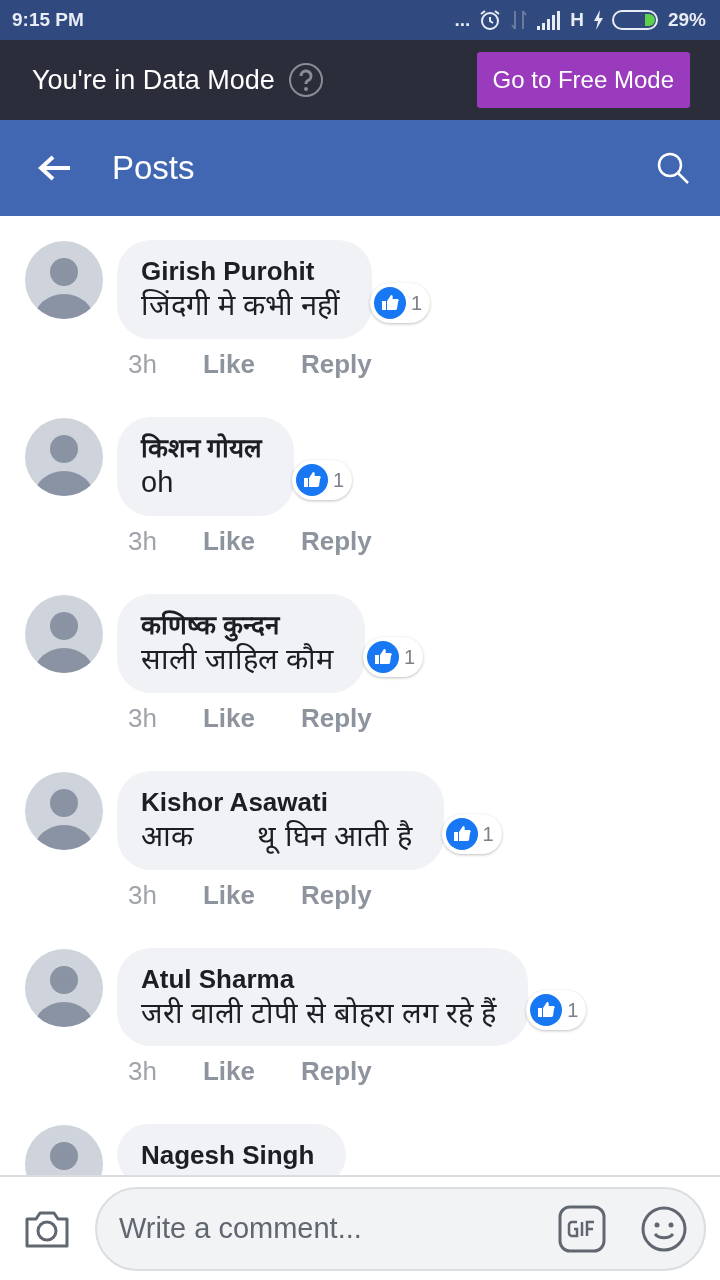 Image resolution: width=720 pixels, height=1280 pixels. Describe the element at coordinates (153, 80) in the screenshot. I see `data-mode-message: You're in Data Mode` at that location.